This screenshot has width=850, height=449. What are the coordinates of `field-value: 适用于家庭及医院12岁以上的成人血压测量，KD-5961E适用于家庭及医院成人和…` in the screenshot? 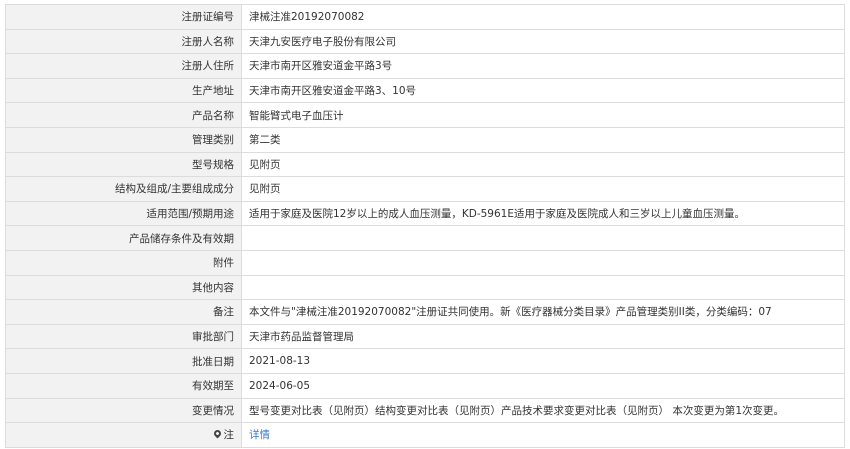 It's located at (543, 213).